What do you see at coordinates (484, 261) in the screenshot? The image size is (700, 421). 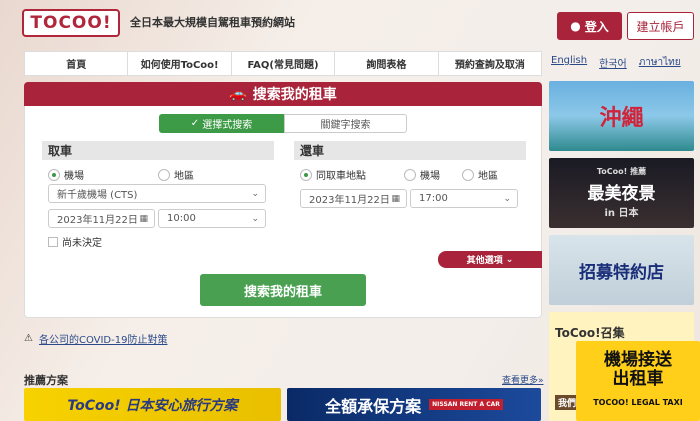 I see `other-options-label: 其他選項` at bounding box center [484, 261].